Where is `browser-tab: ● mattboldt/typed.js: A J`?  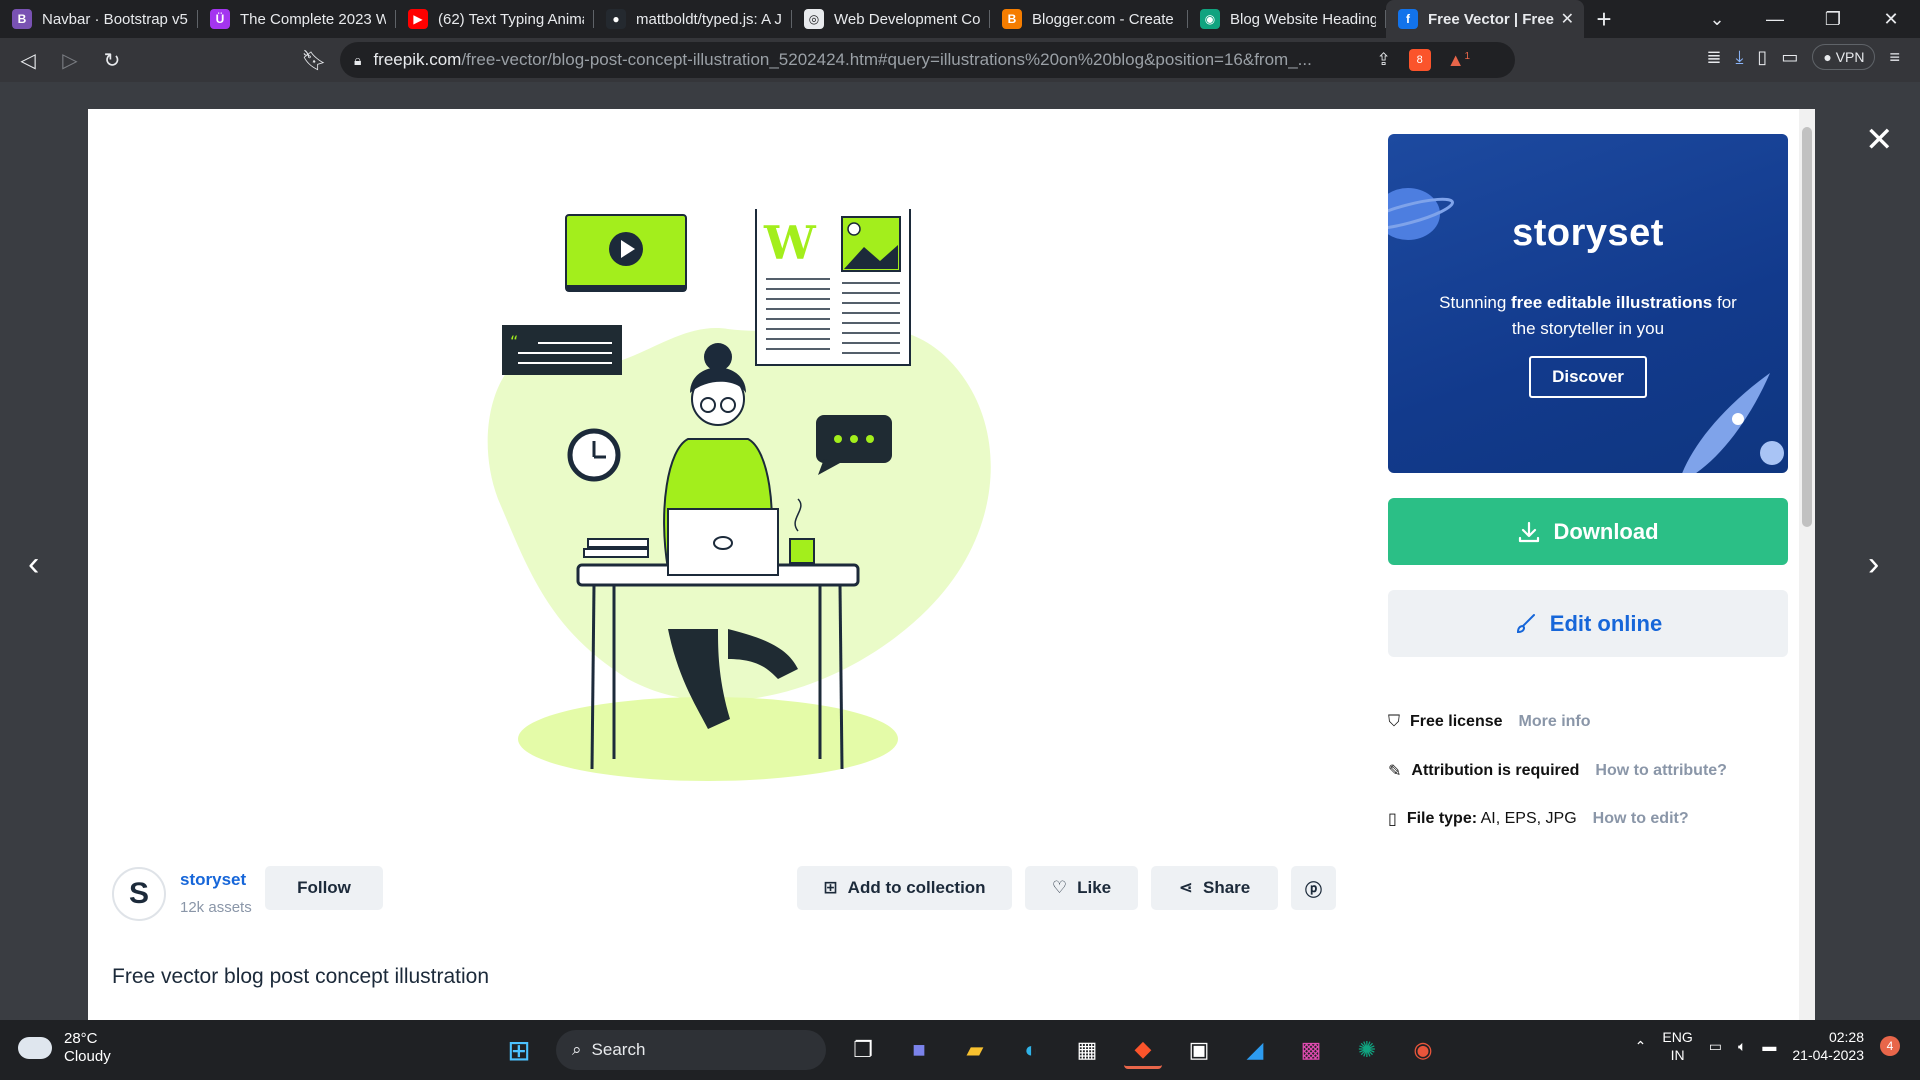 browser-tab: ● mattboldt/typed.js: A J is located at coordinates (693, 19).